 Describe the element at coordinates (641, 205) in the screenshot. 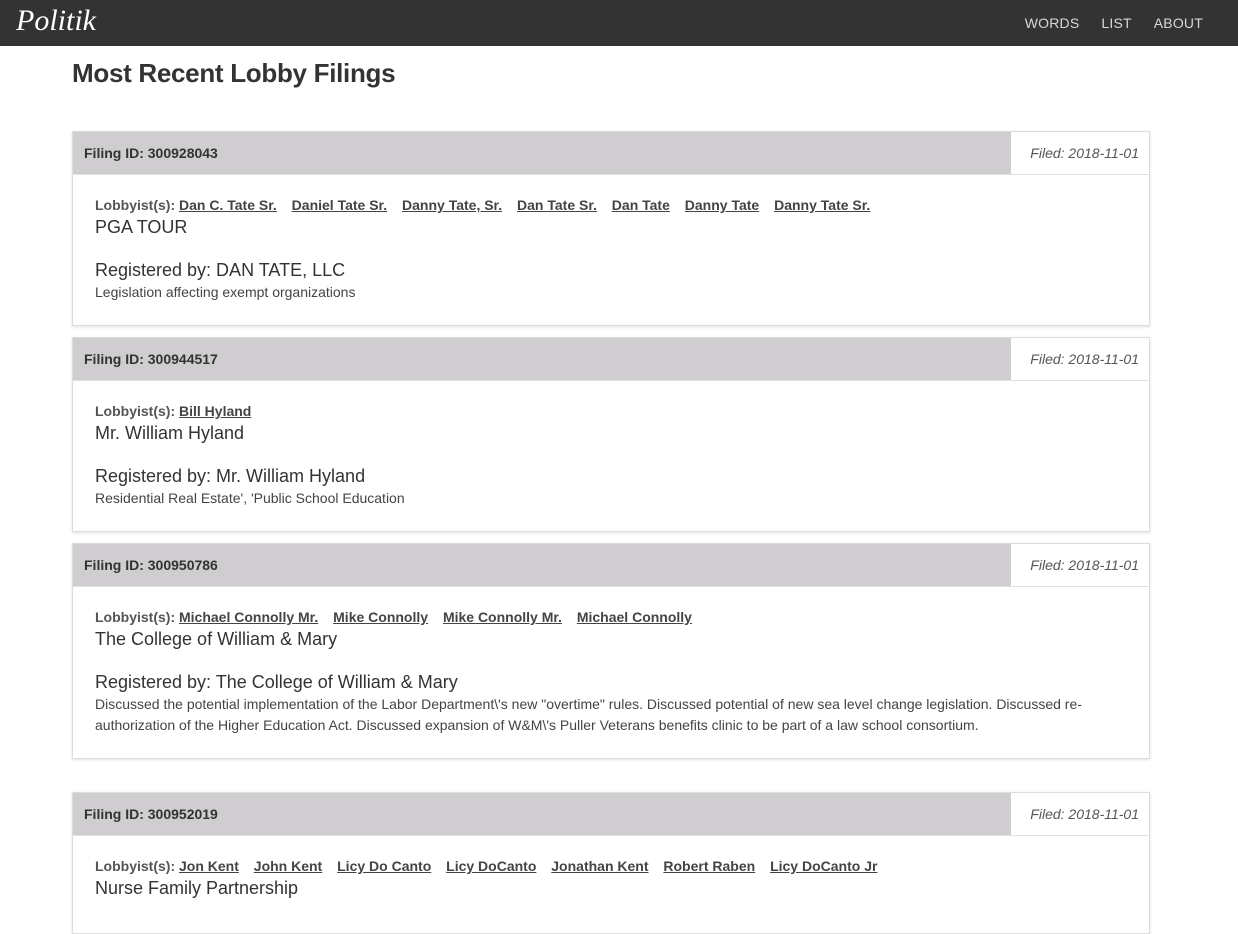

I see `lobbyist-link: Dan Tate` at that location.